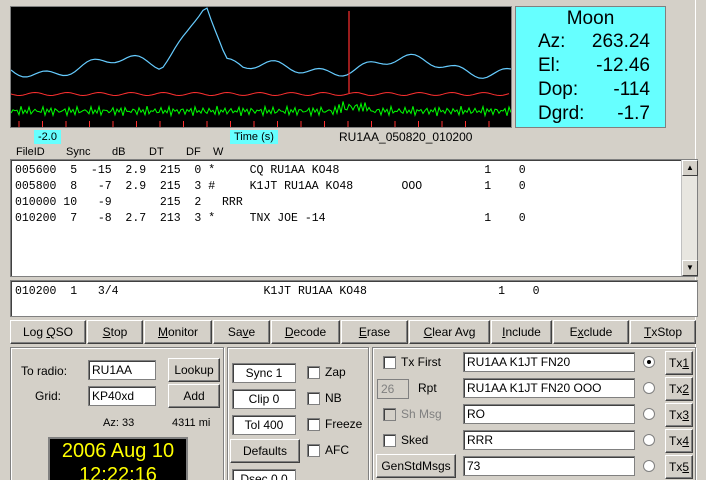  What do you see at coordinates (264, 373) in the screenshot?
I see `sync-spinner: Sync 1` at bounding box center [264, 373].